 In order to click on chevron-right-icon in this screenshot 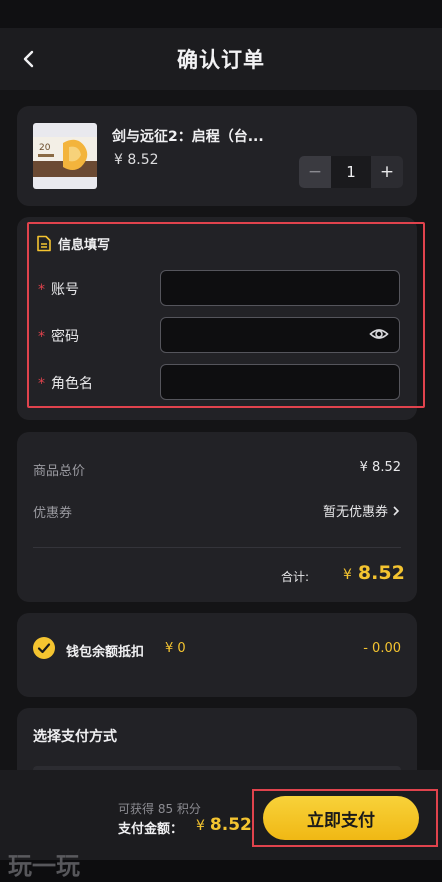, I will do `click(396, 510)`.